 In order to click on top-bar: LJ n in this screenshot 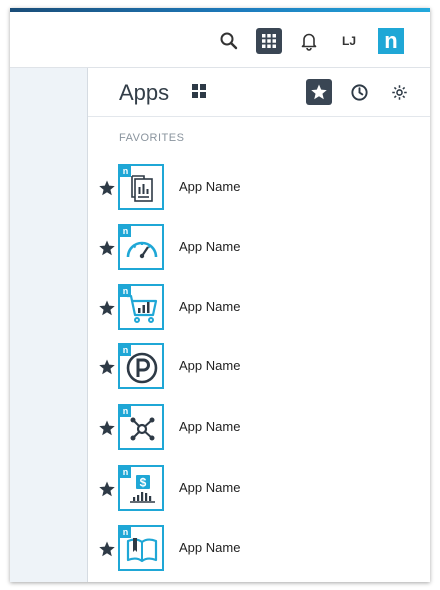, I will do `click(220, 40)`.